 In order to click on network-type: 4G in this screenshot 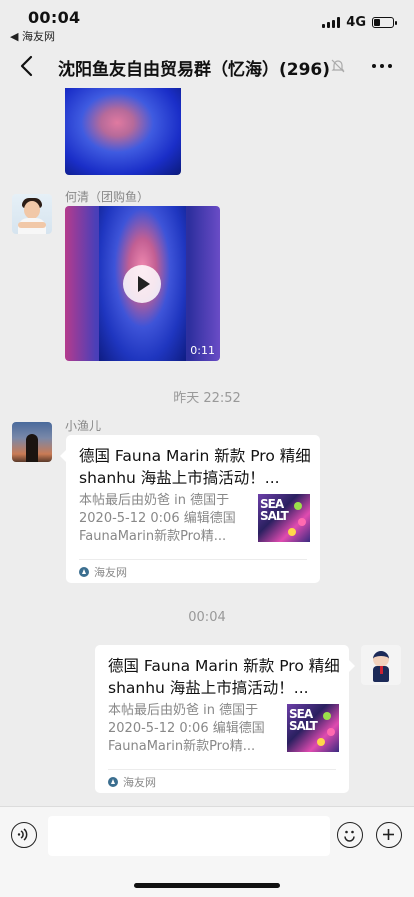, I will do `click(356, 22)`.